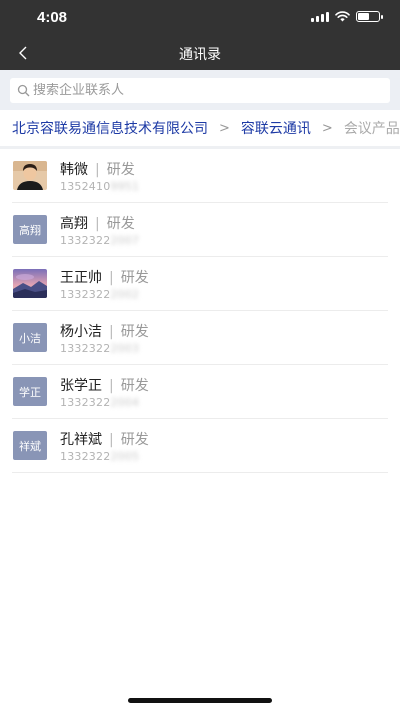 The width and height of the screenshot is (400, 710). What do you see at coordinates (125, 240) in the screenshot?
I see `contact-phone-hidden: 2007` at bounding box center [125, 240].